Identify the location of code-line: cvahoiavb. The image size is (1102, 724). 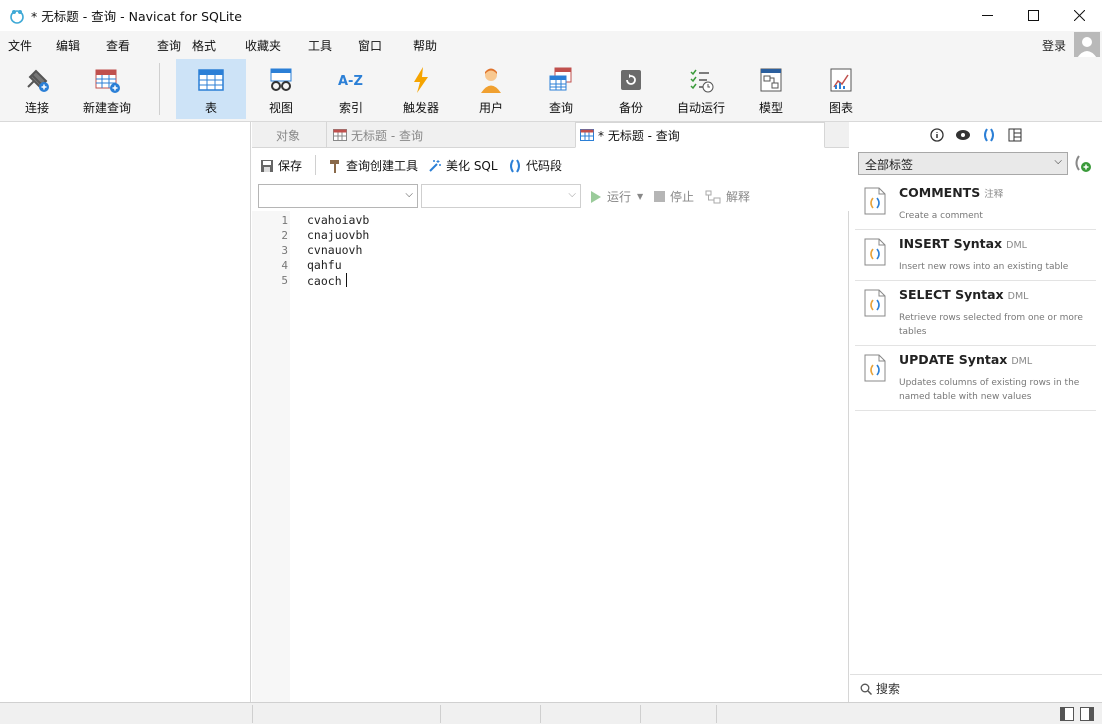
(338, 220).